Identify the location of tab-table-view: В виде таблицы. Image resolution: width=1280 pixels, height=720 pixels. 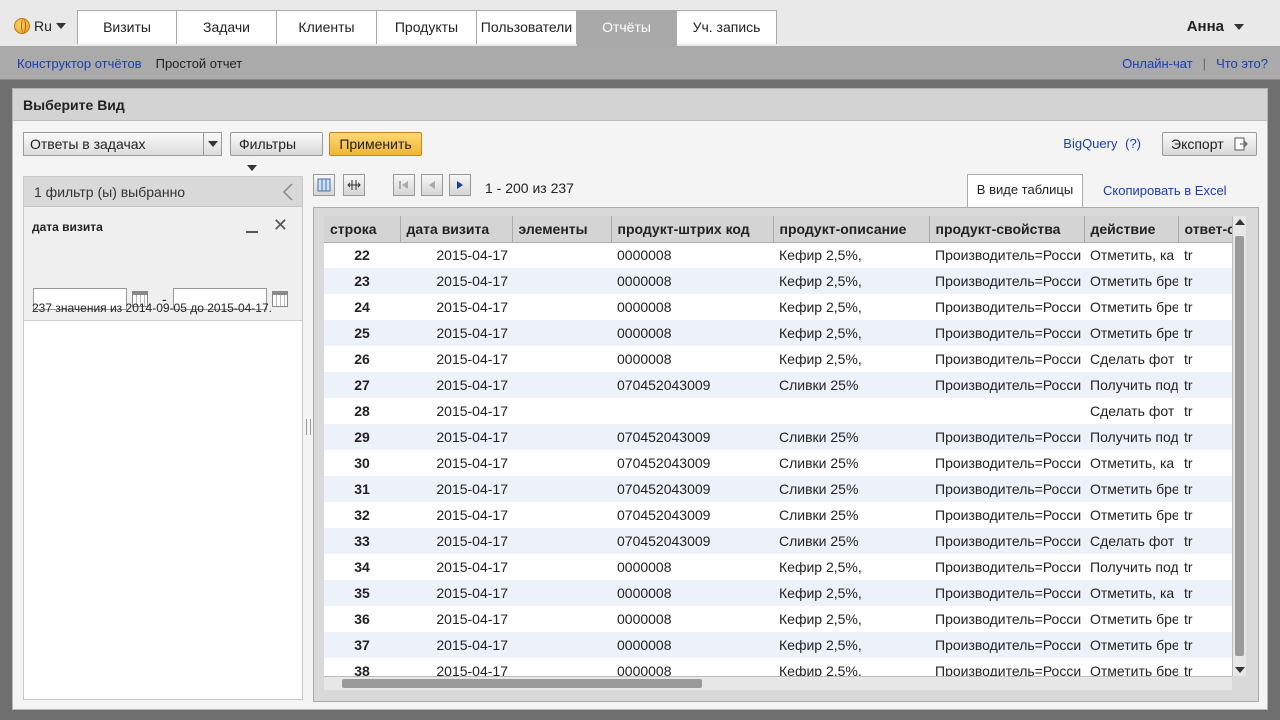
(1025, 190).